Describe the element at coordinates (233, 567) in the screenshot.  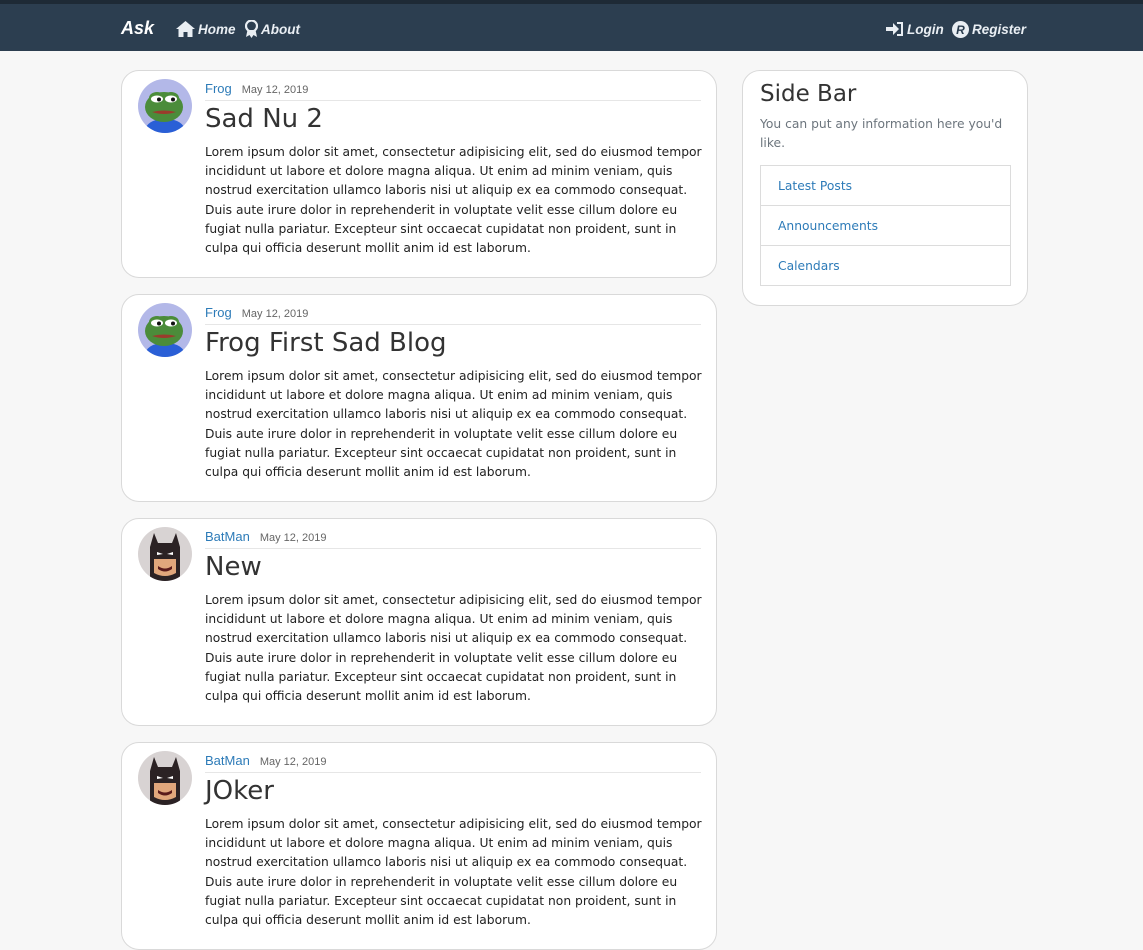
I see `post-title: New` at that location.